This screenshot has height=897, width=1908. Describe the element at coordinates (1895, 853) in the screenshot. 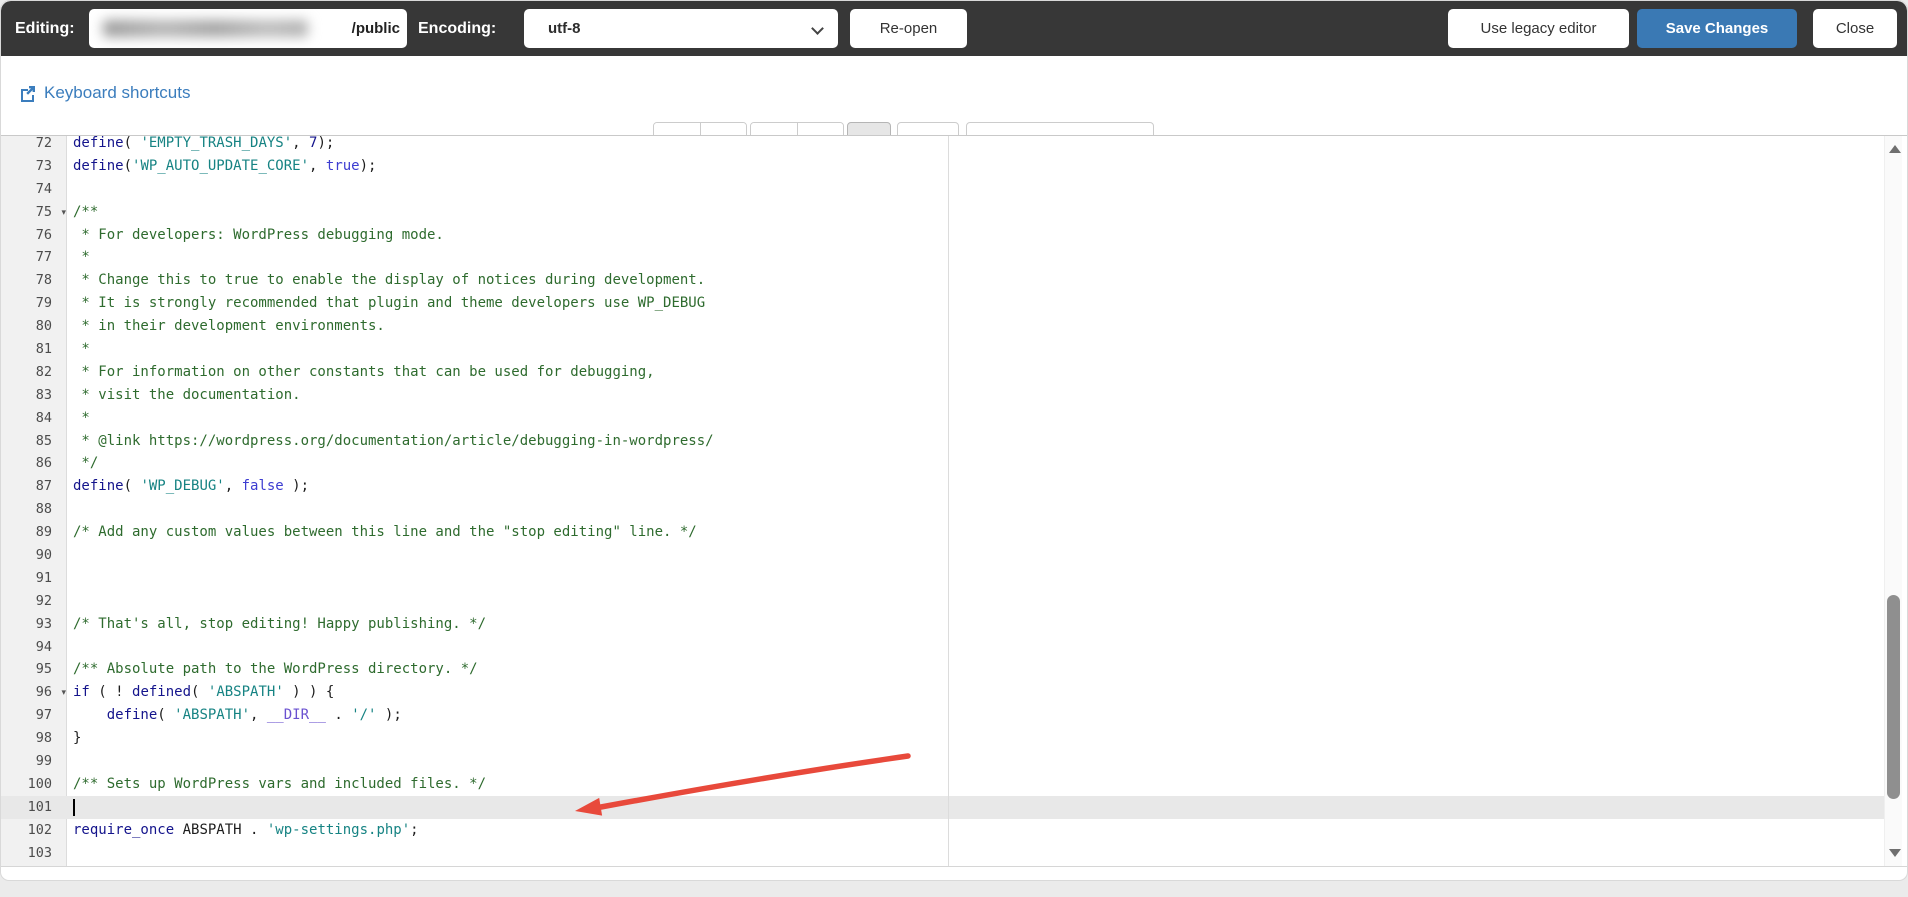

I see `scroll-down-arrow-icon` at that location.